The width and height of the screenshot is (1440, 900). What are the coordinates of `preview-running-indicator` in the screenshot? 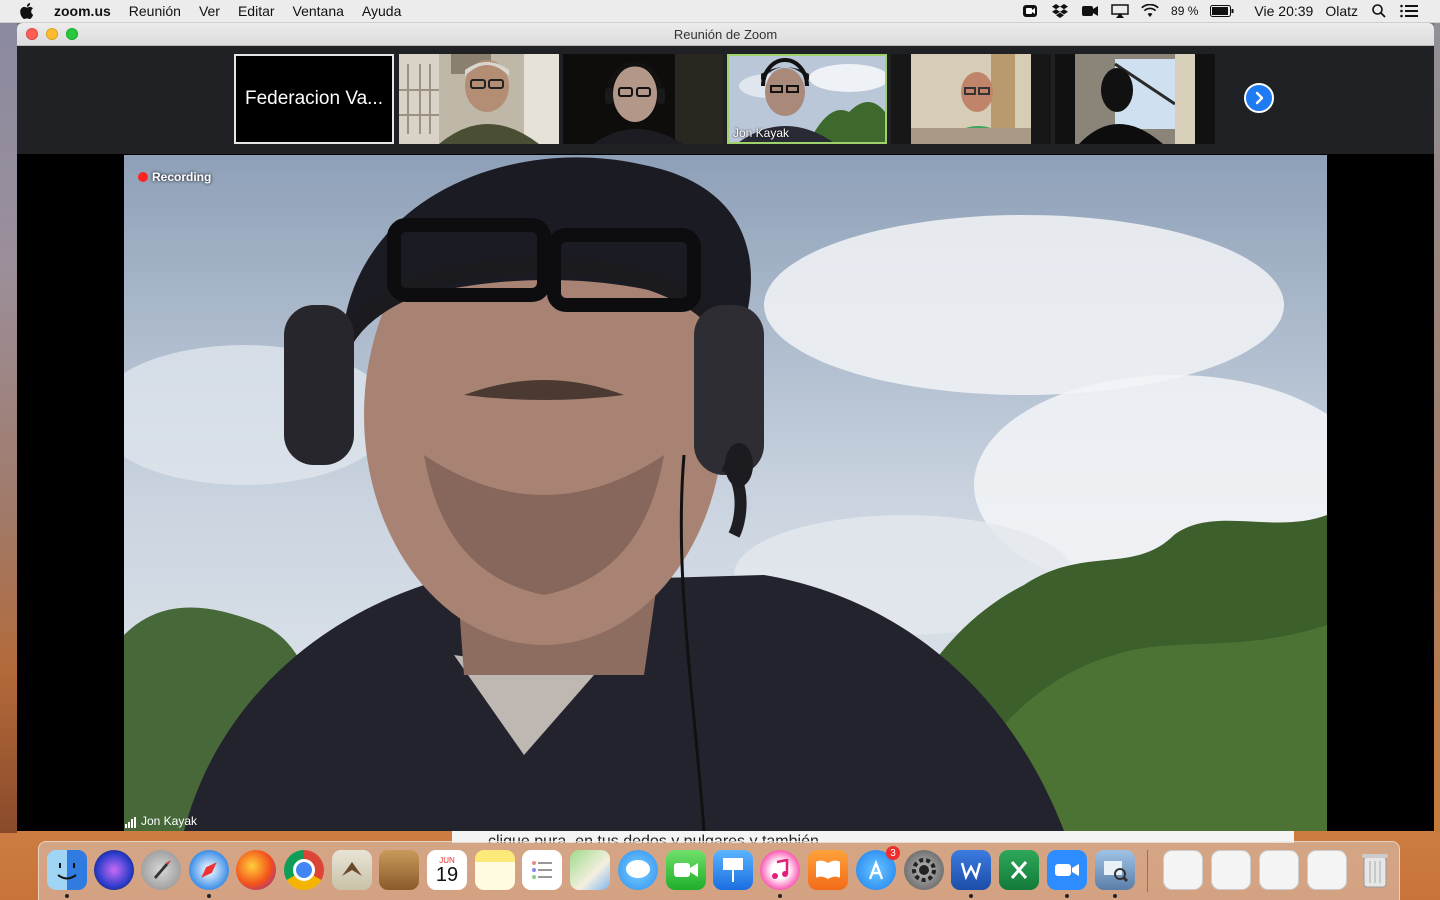 It's located at (1115, 896).